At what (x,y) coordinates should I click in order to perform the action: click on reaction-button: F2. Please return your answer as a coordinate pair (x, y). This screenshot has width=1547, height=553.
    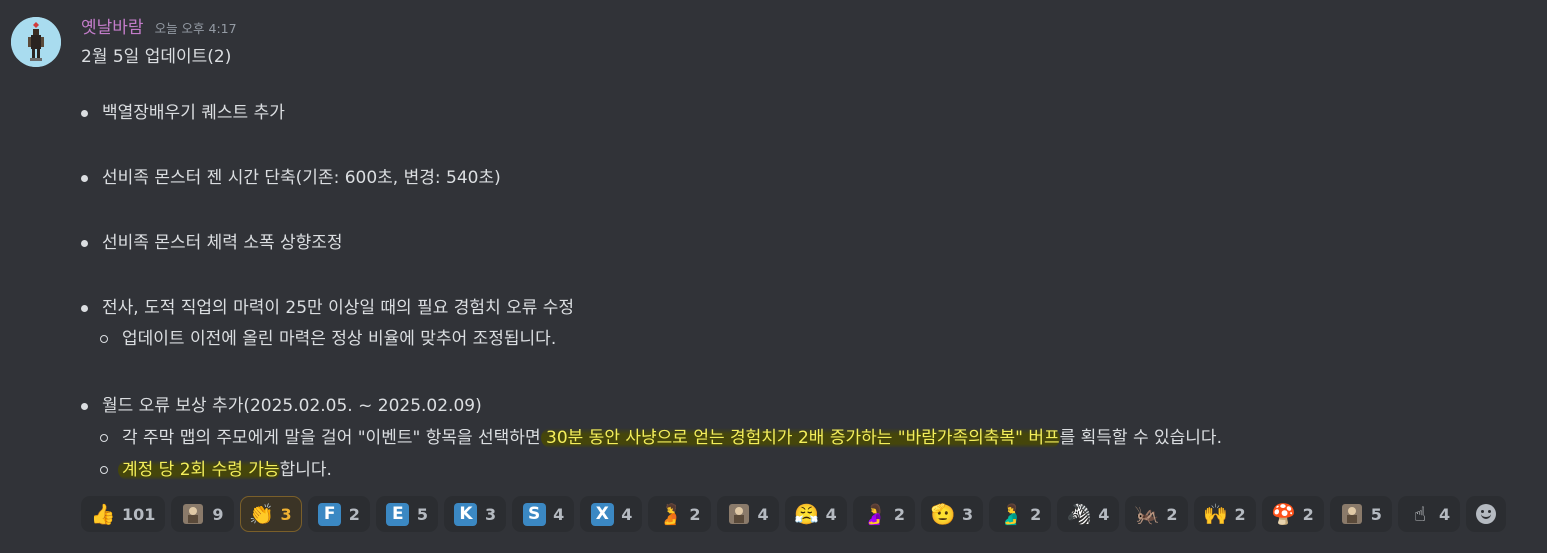
    Looking at the image, I should click on (338, 514).